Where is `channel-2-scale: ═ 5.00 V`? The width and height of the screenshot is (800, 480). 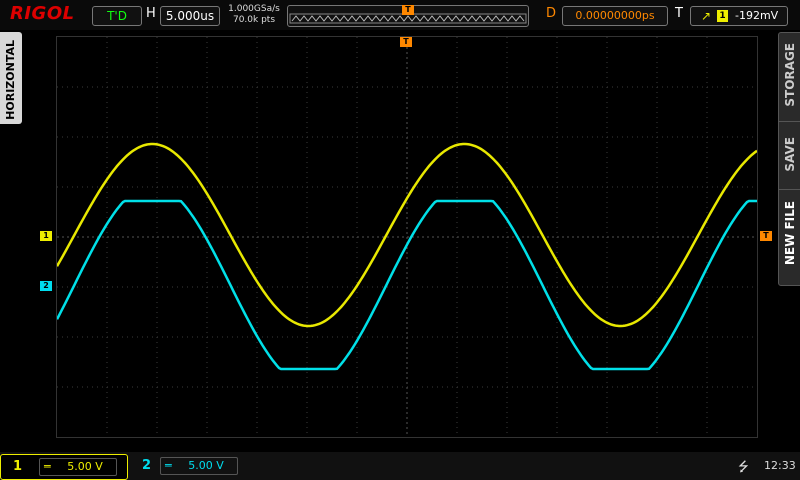
channel-2-scale: ═ 5.00 V is located at coordinates (199, 466).